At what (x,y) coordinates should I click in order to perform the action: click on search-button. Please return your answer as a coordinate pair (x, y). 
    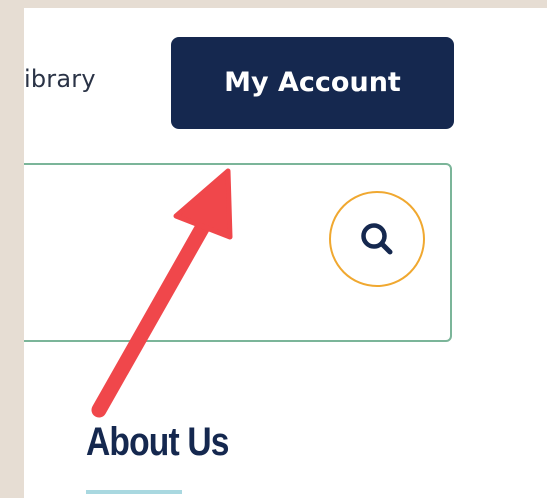
    Looking at the image, I should click on (377, 239).